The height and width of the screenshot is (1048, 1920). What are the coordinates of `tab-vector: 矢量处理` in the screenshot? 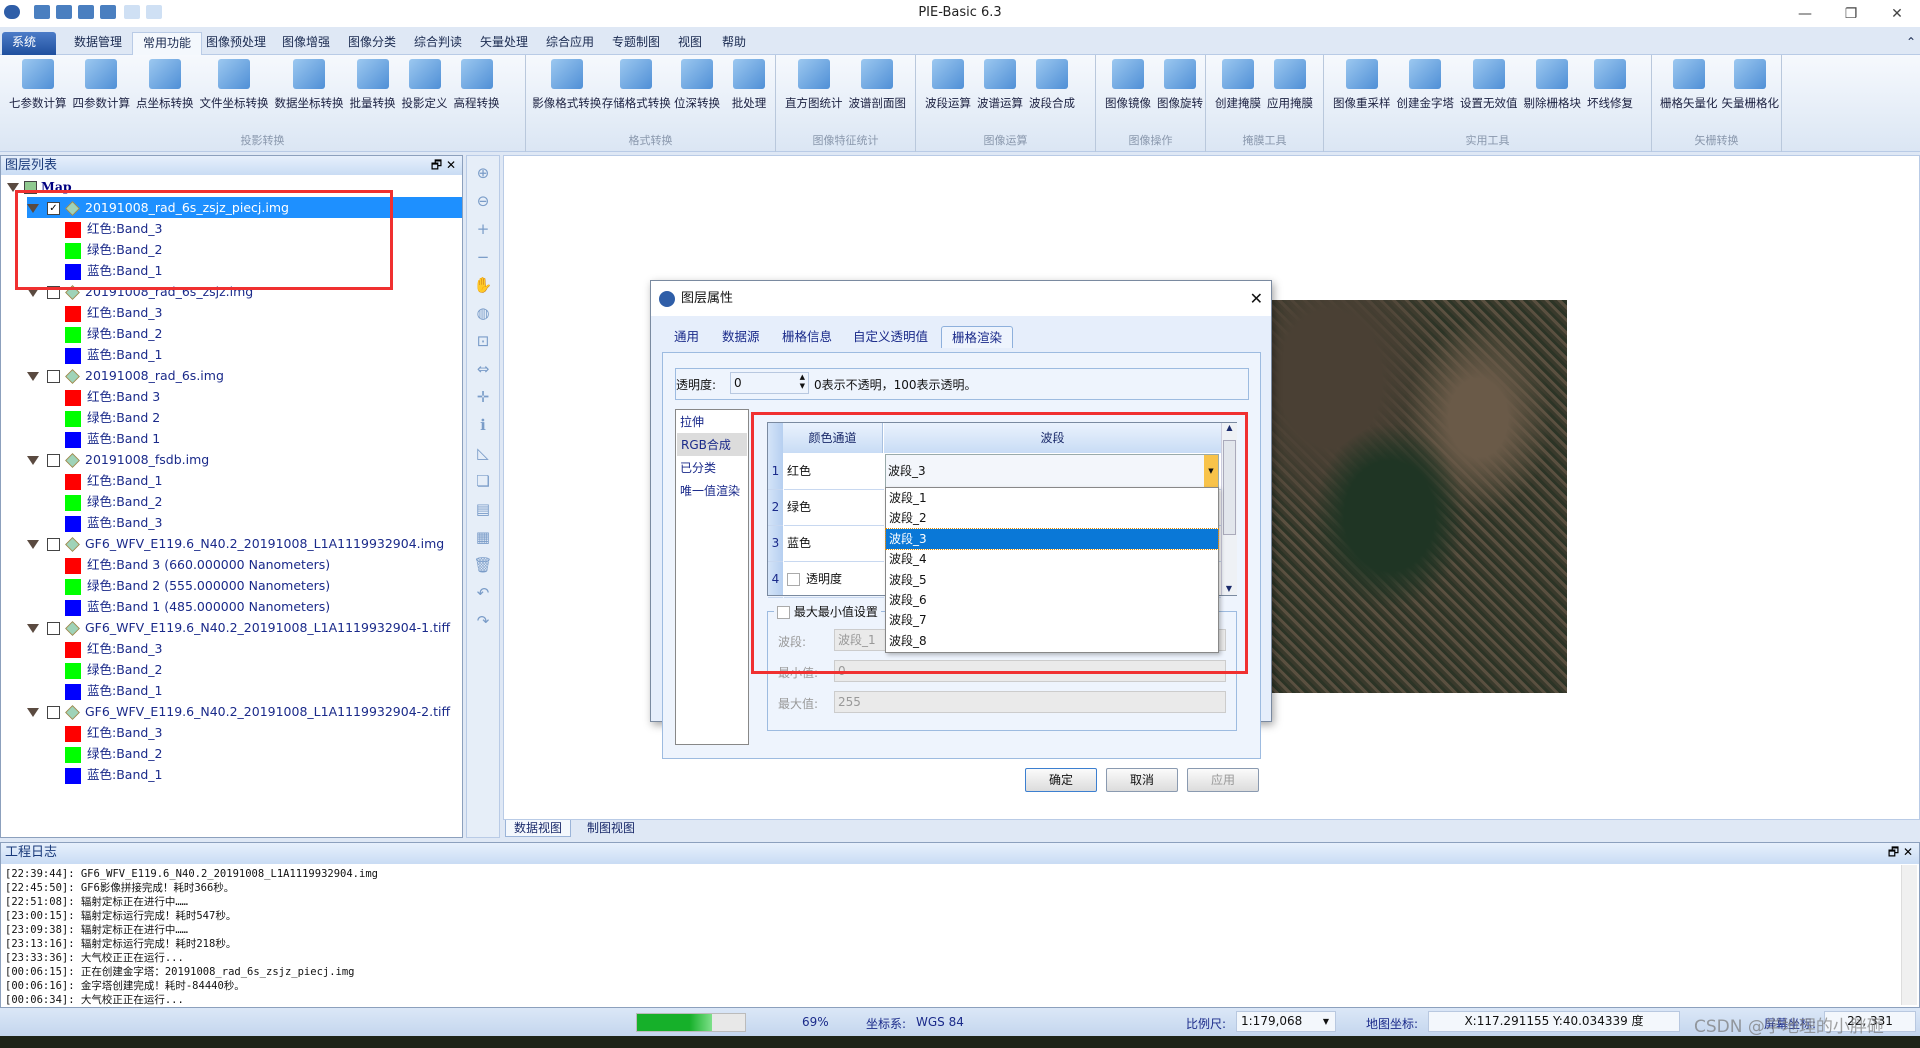 It's located at (504, 43).